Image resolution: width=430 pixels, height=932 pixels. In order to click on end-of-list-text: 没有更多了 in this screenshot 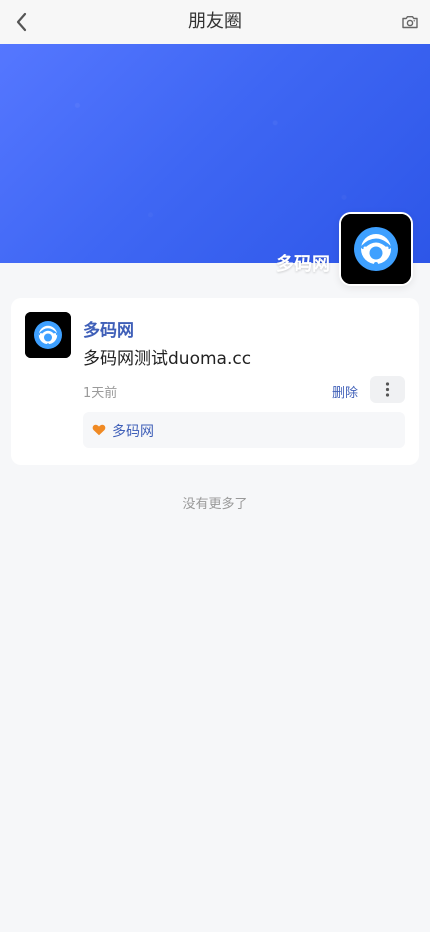, I will do `click(215, 504)`.